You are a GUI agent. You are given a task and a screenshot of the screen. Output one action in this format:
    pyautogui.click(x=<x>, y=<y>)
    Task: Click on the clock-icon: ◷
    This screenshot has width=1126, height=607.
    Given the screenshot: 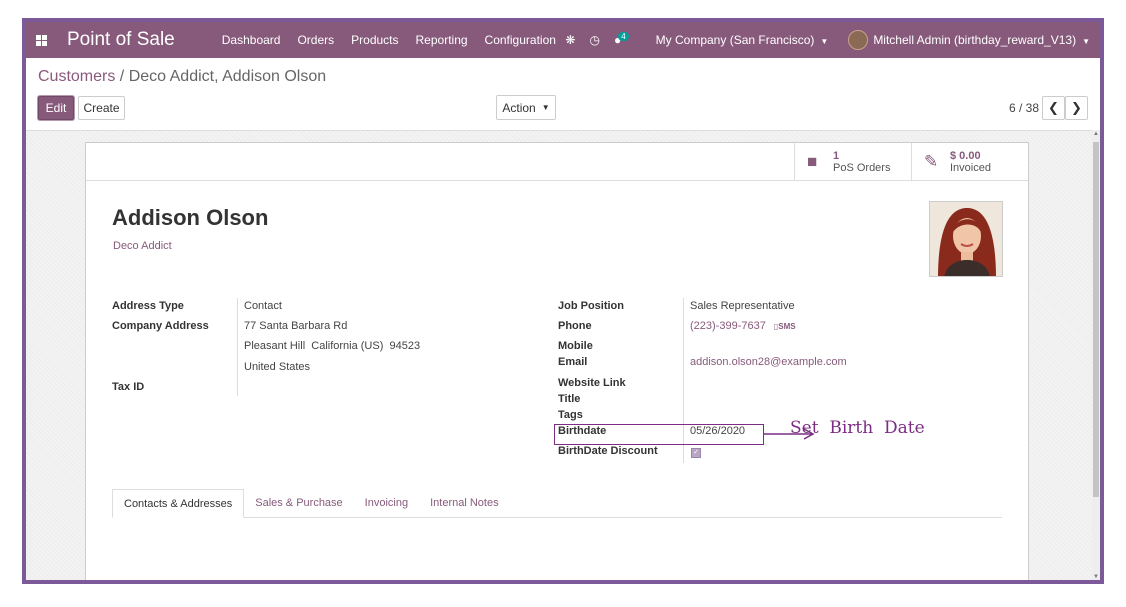 What is the action you would take?
    pyautogui.click(x=594, y=40)
    